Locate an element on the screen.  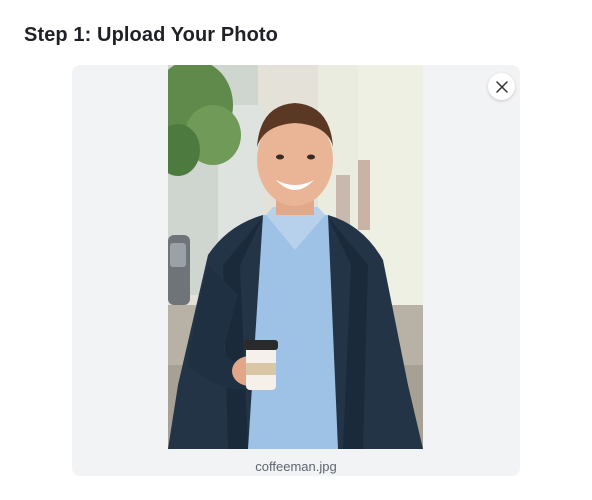
step-title: Step 1: Upload Your Photo is located at coordinates (151, 35).